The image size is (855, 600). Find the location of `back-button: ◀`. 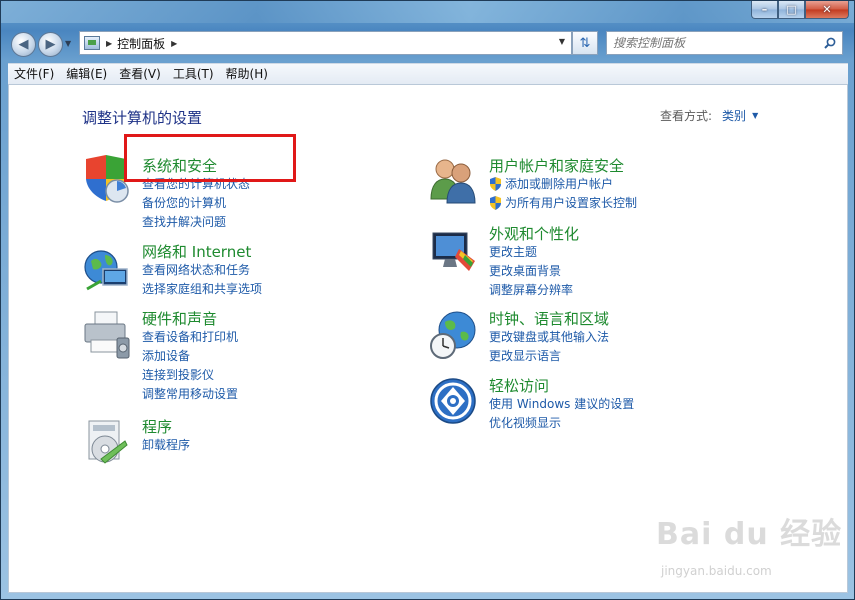

back-button: ◀ is located at coordinates (23, 44).